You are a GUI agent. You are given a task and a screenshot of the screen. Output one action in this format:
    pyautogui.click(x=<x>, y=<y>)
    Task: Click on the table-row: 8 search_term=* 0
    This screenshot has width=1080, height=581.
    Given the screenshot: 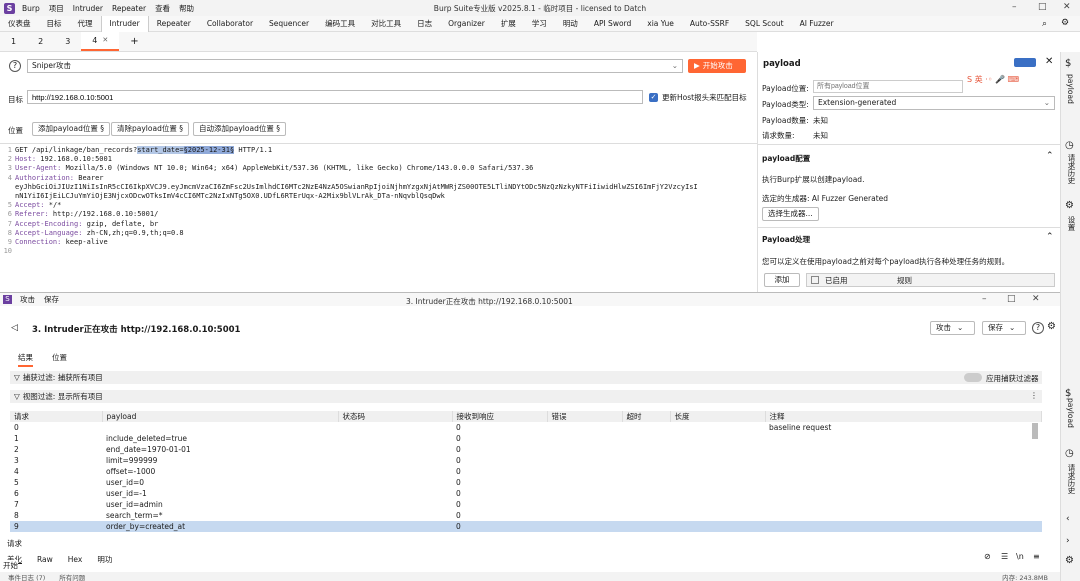 What is the action you would take?
    pyautogui.click(x=526, y=515)
    